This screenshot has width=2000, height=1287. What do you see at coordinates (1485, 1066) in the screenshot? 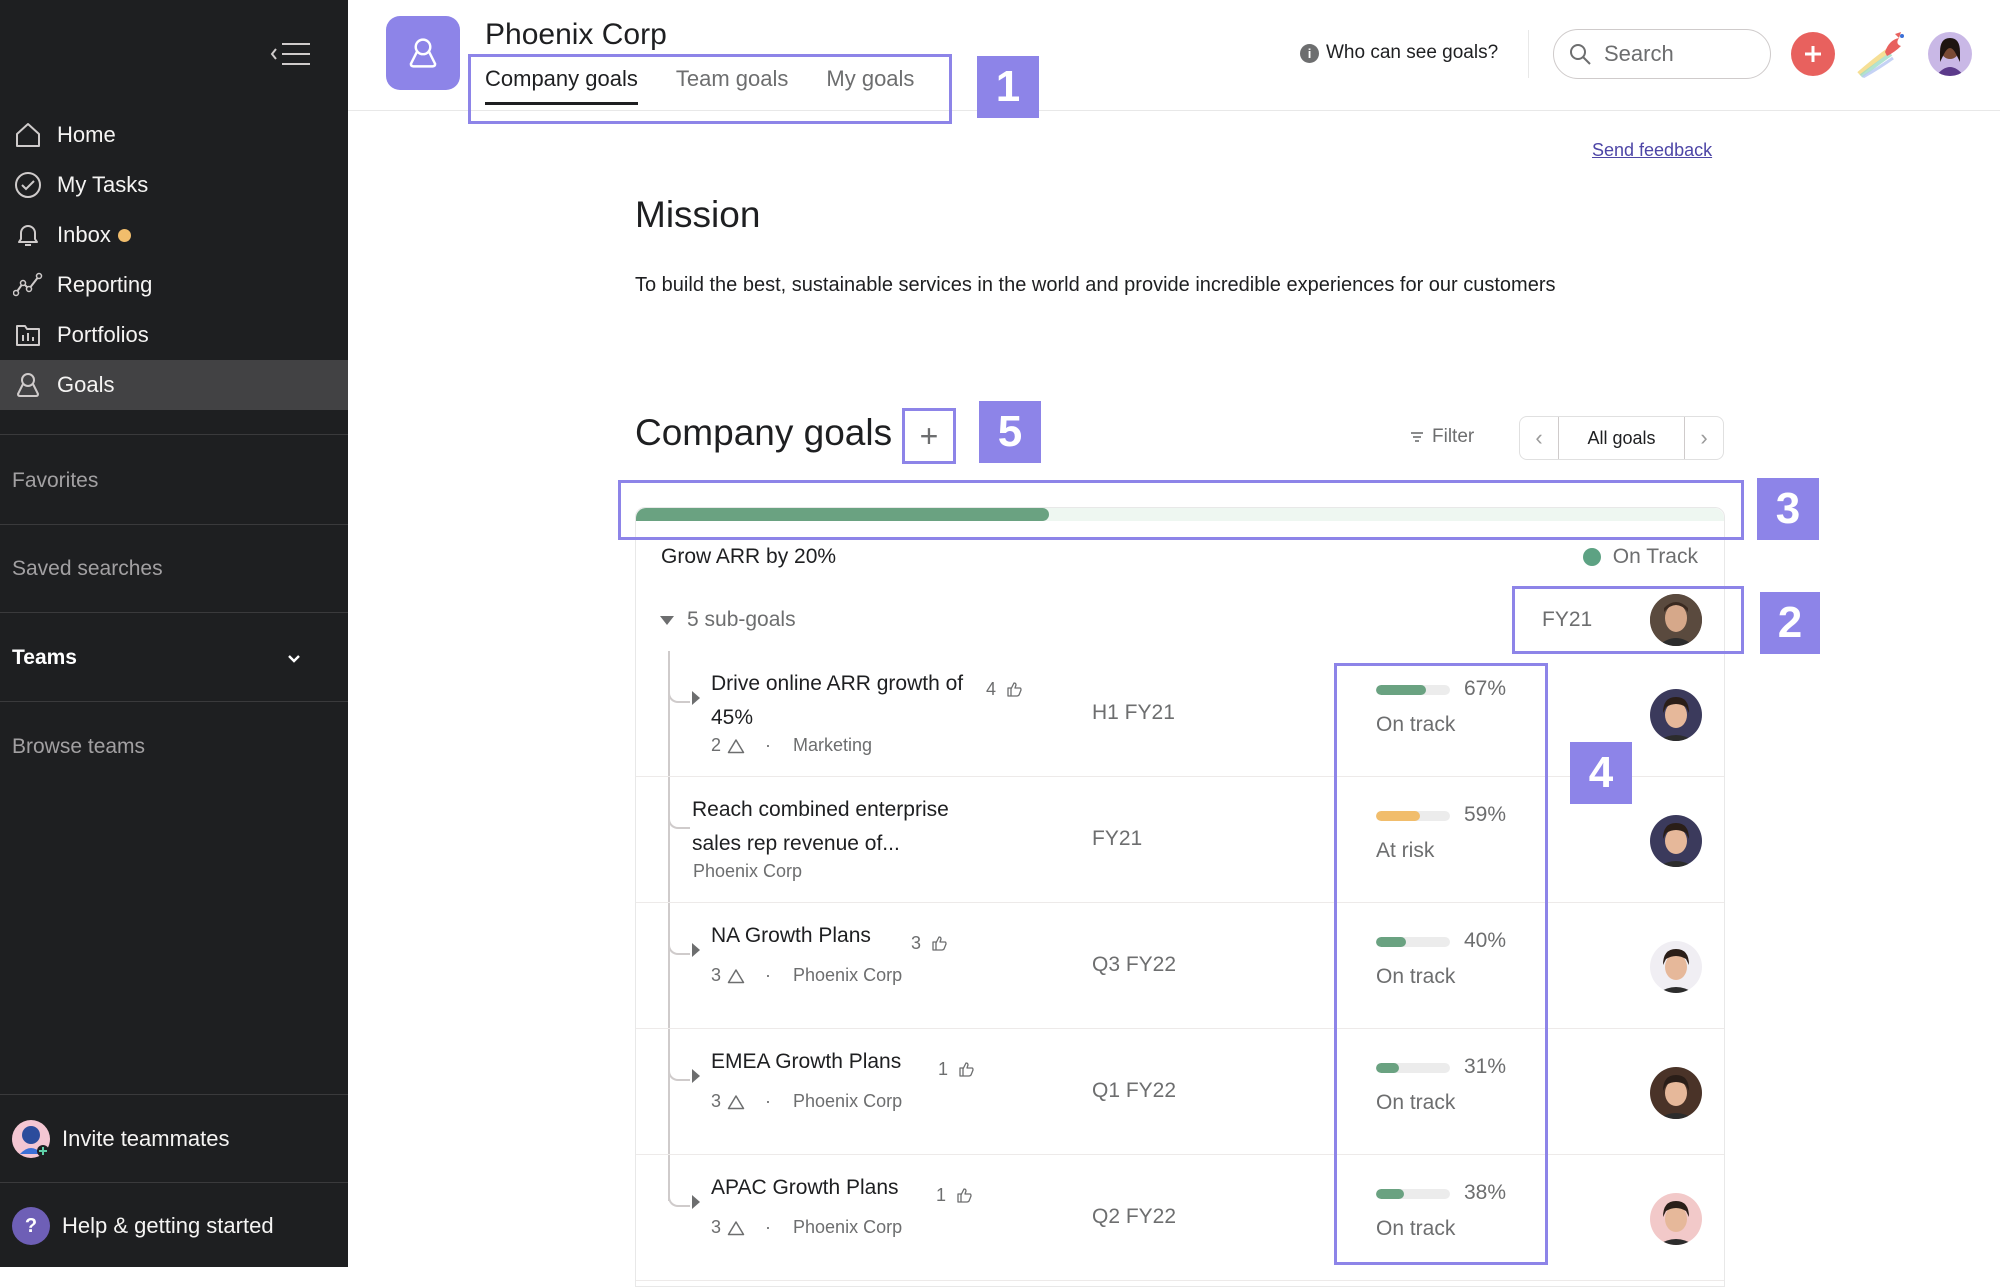
I see `progress-percent: 31%` at bounding box center [1485, 1066].